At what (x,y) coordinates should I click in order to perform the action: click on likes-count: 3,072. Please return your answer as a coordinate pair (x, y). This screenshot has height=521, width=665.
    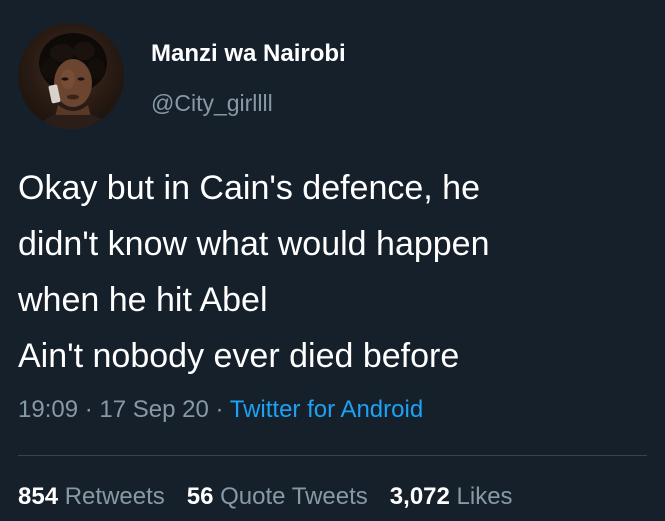
    Looking at the image, I should click on (419, 496).